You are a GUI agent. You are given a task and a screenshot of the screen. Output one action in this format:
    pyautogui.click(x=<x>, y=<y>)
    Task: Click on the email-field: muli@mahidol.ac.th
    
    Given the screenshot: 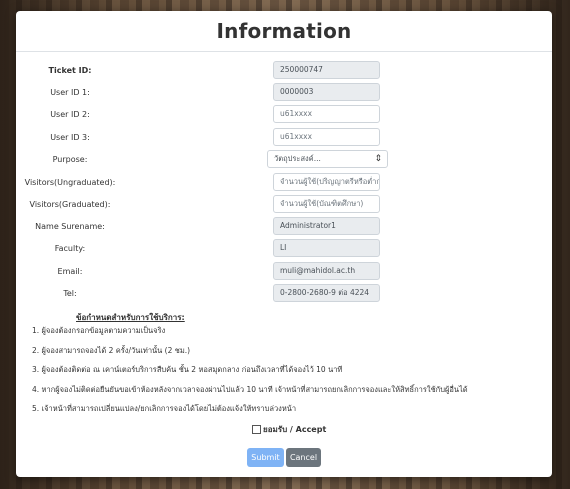 What is the action you would take?
    pyautogui.click(x=326, y=271)
    